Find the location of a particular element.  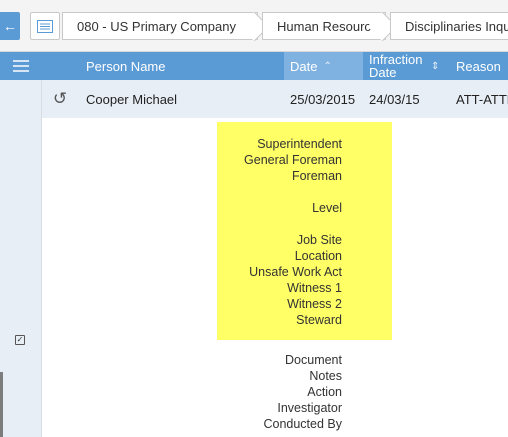

field-label: Steward is located at coordinates (319, 320).